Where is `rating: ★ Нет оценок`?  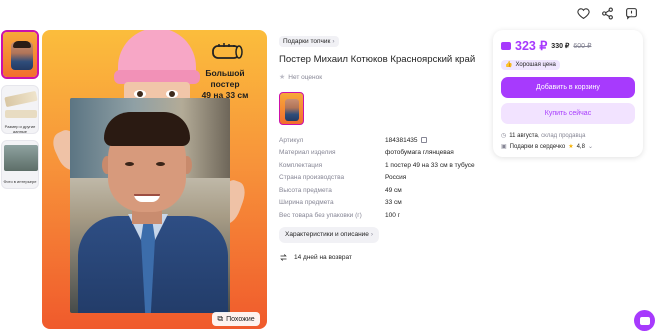
rating: ★ Нет оценок is located at coordinates (301, 77).